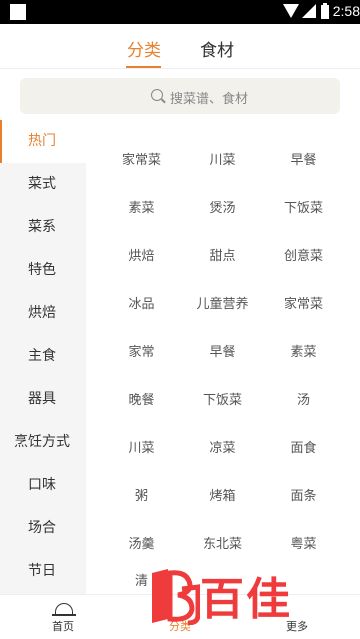 The image size is (360, 639). I want to click on grid-item: 粤菜, so click(303, 545).